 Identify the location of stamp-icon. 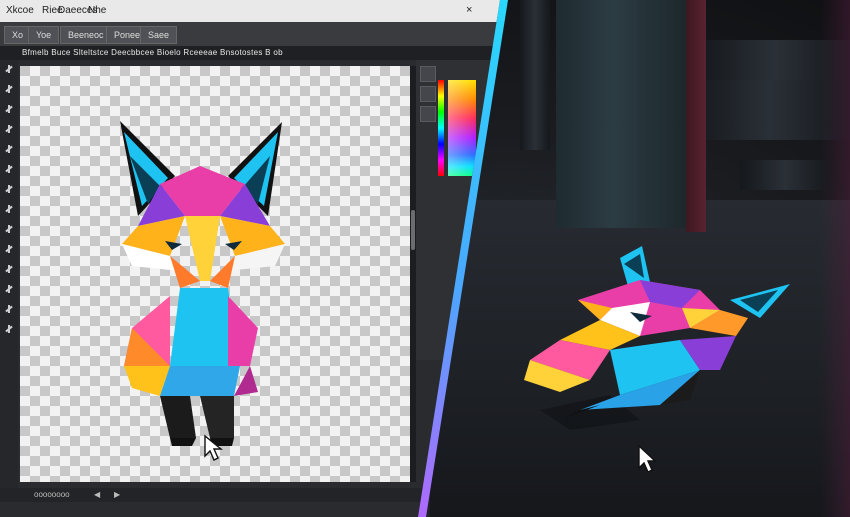
(9, 229).